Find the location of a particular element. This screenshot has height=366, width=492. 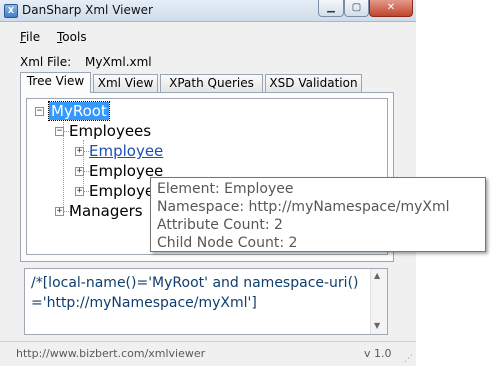

menu-tools: Tools is located at coordinates (72, 37).